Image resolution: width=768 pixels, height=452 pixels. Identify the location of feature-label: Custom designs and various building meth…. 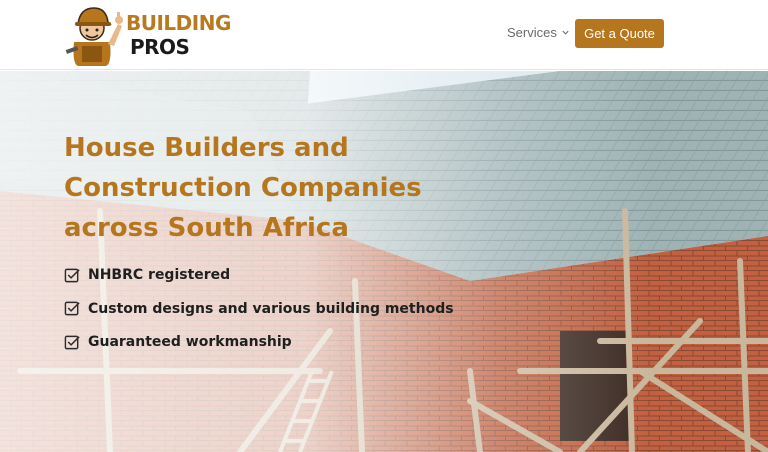
(271, 308).